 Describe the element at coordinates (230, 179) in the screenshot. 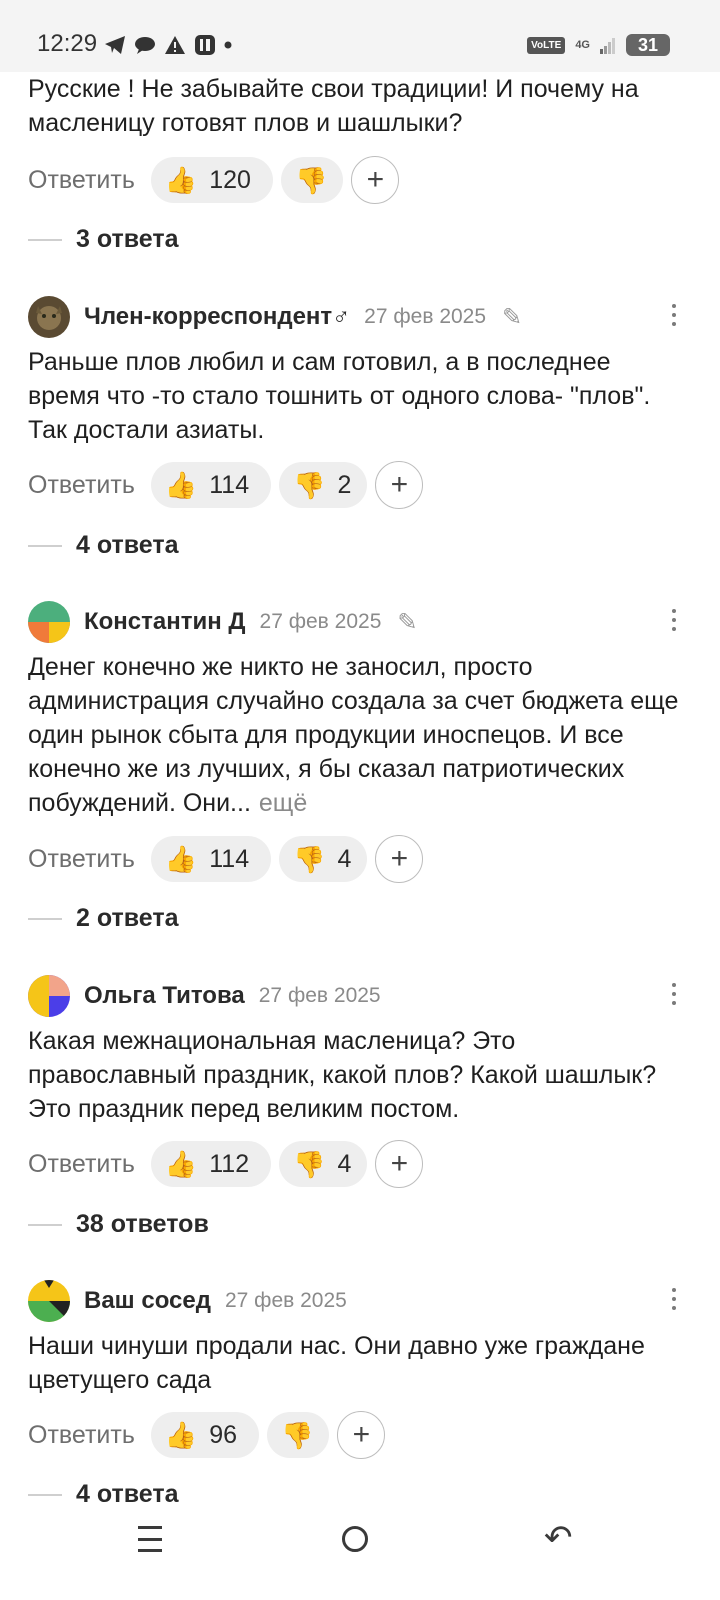

I see `like-count: 120` at that location.